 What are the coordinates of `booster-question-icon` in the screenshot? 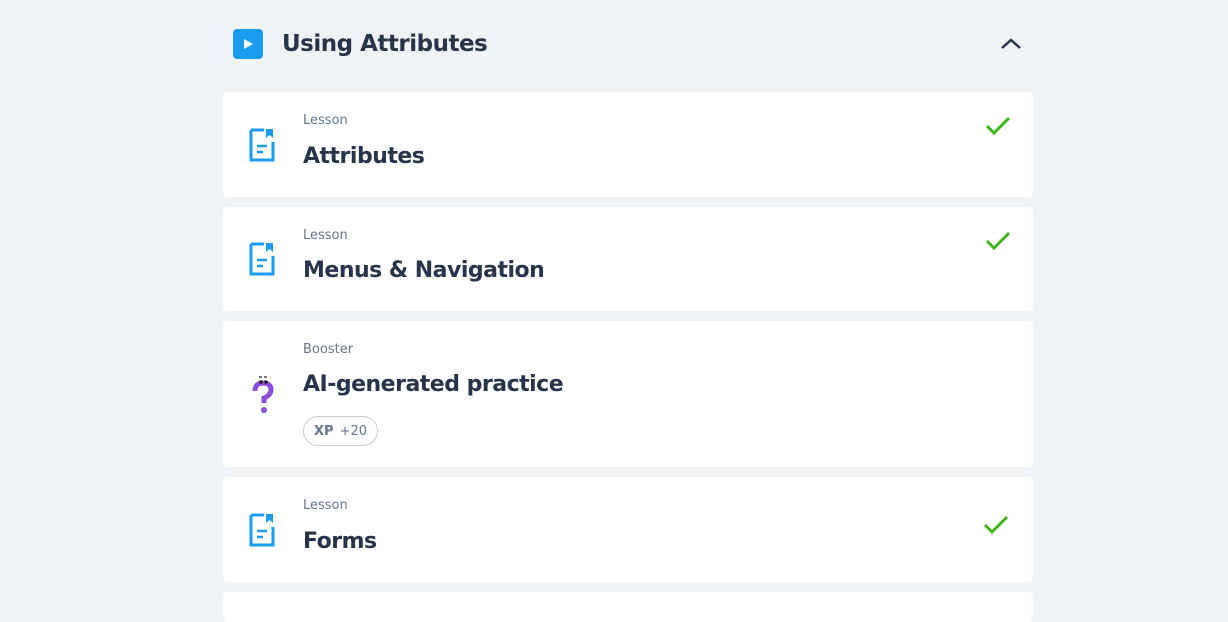 It's located at (263, 394).